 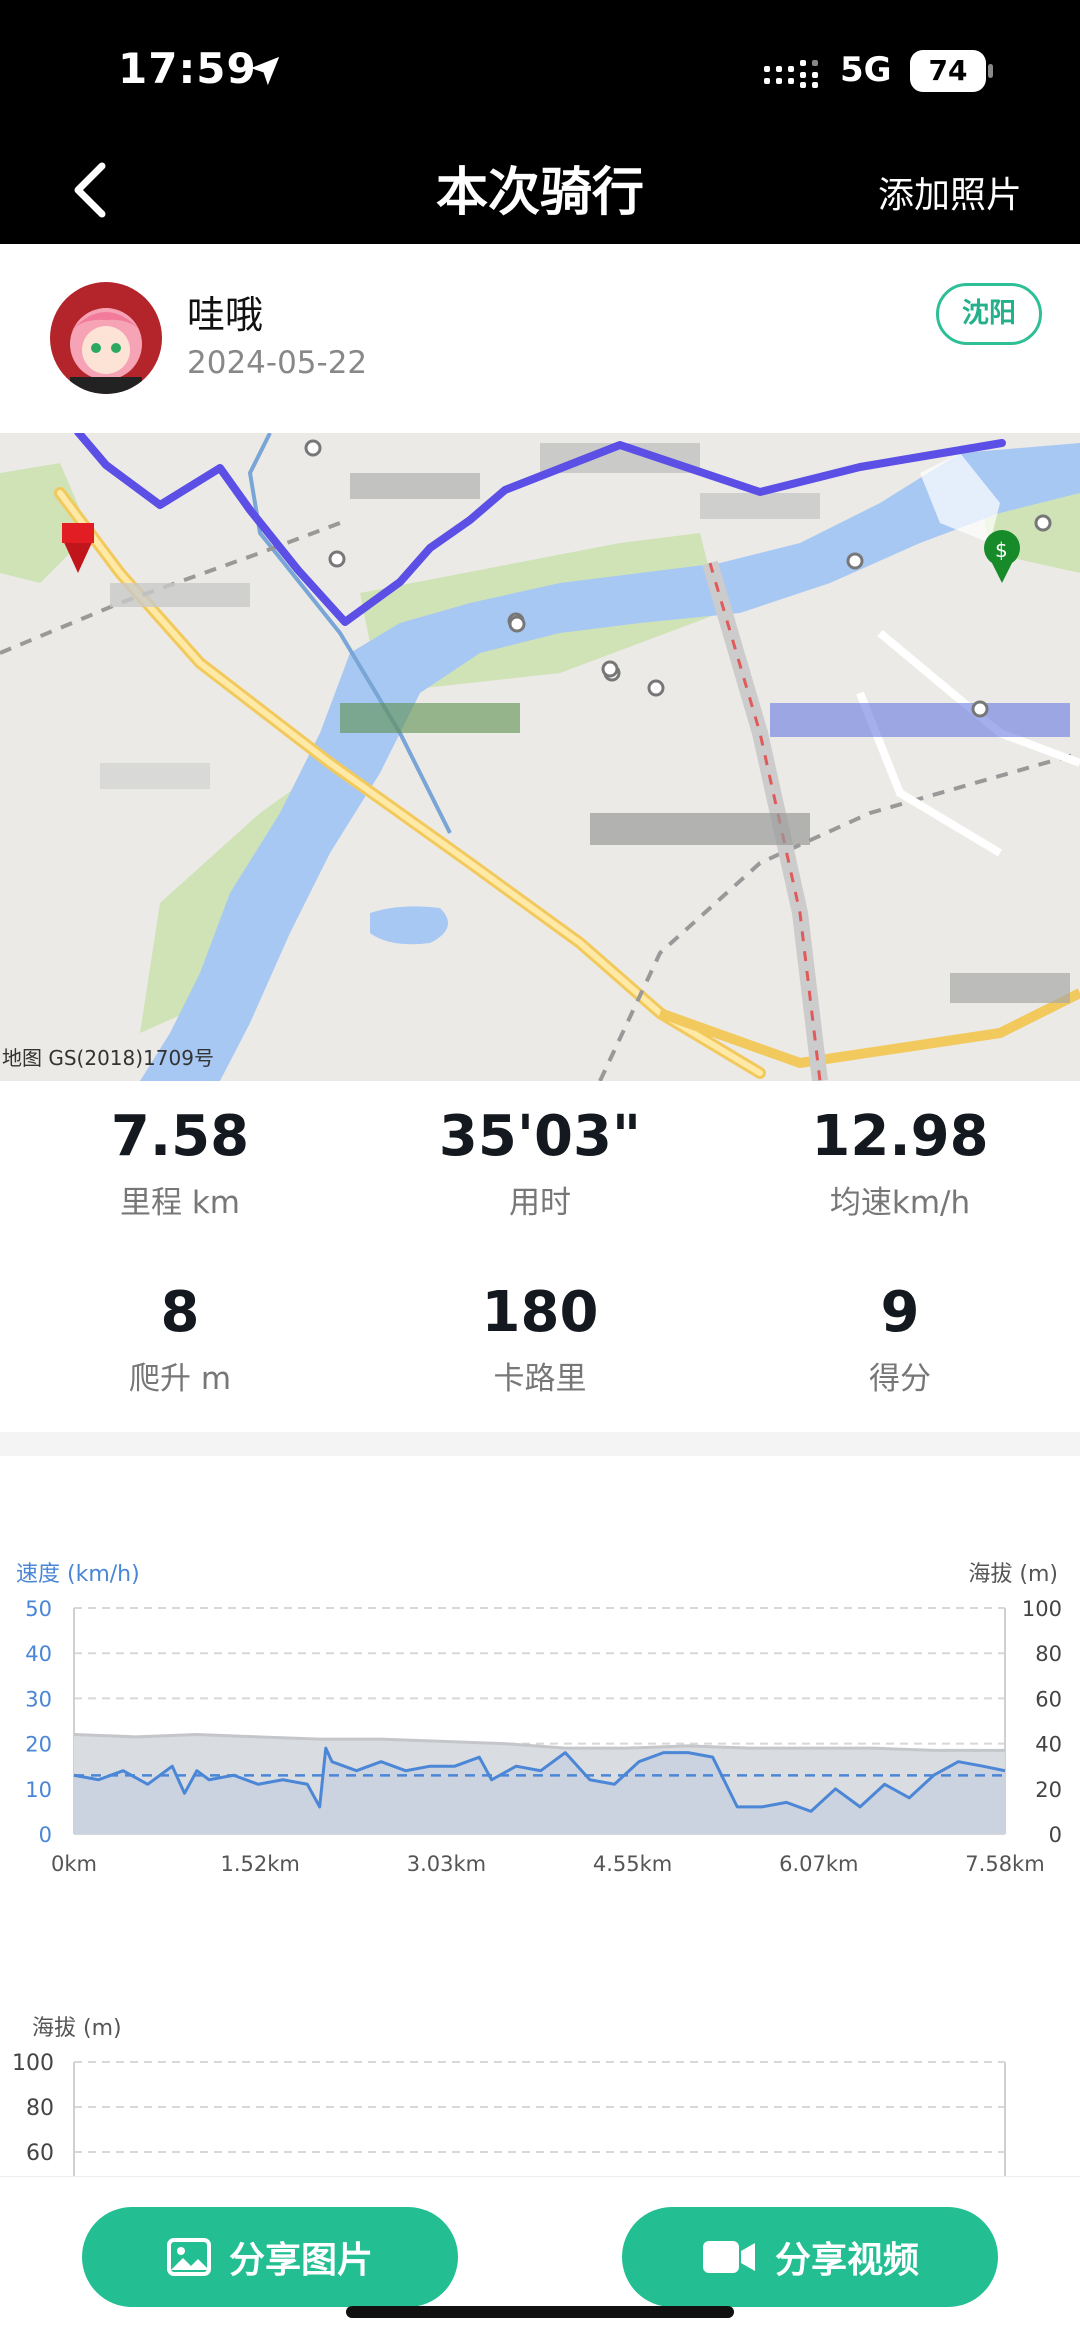 What do you see at coordinates (106, 338) in the screenshot?
I see `avatar` at bounding box center [106, 338].